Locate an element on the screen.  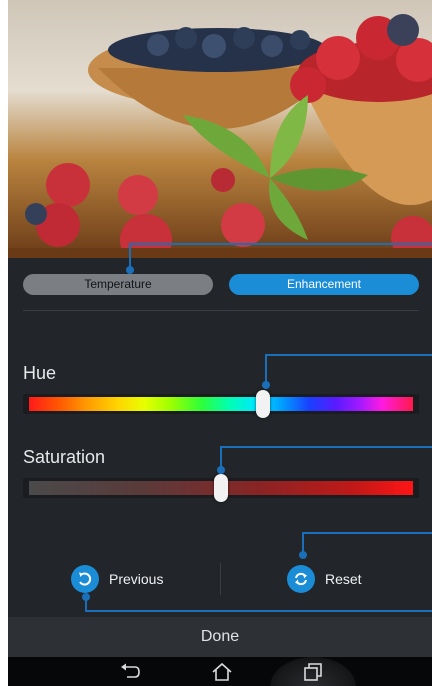
refresh-icon is located at coordinates (301, 579).